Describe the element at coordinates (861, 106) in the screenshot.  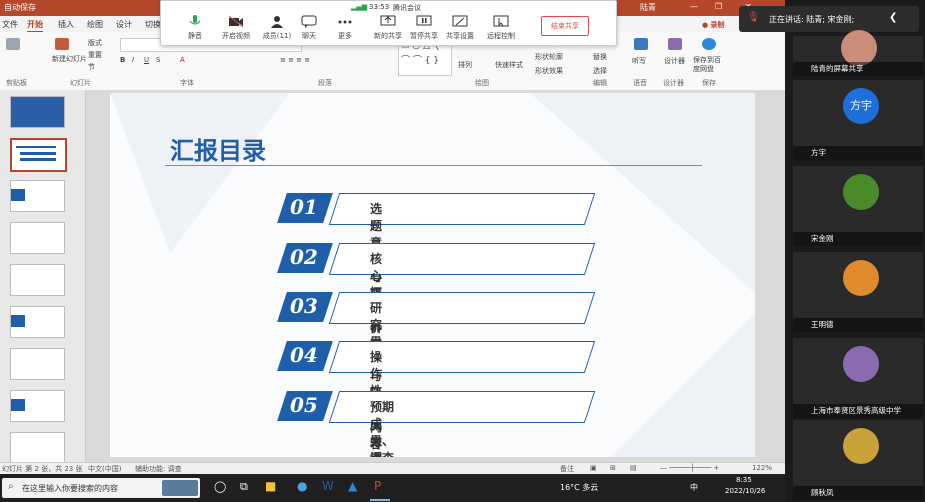
I see `avatar: 方宇` at that location.